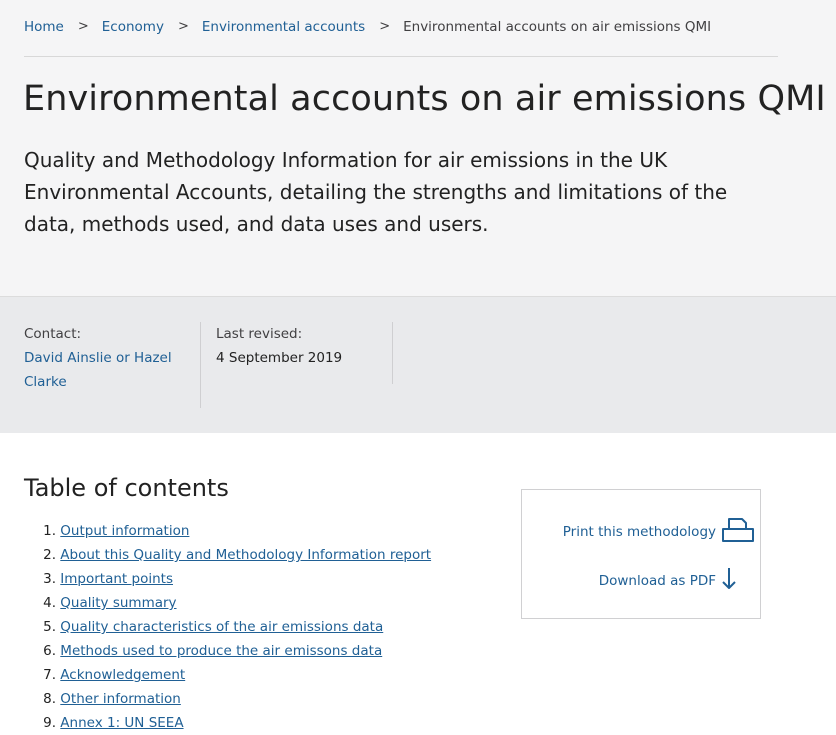  I want to click on page-actions-panel: Print this methodology Download as PDF, so click(641, 554).